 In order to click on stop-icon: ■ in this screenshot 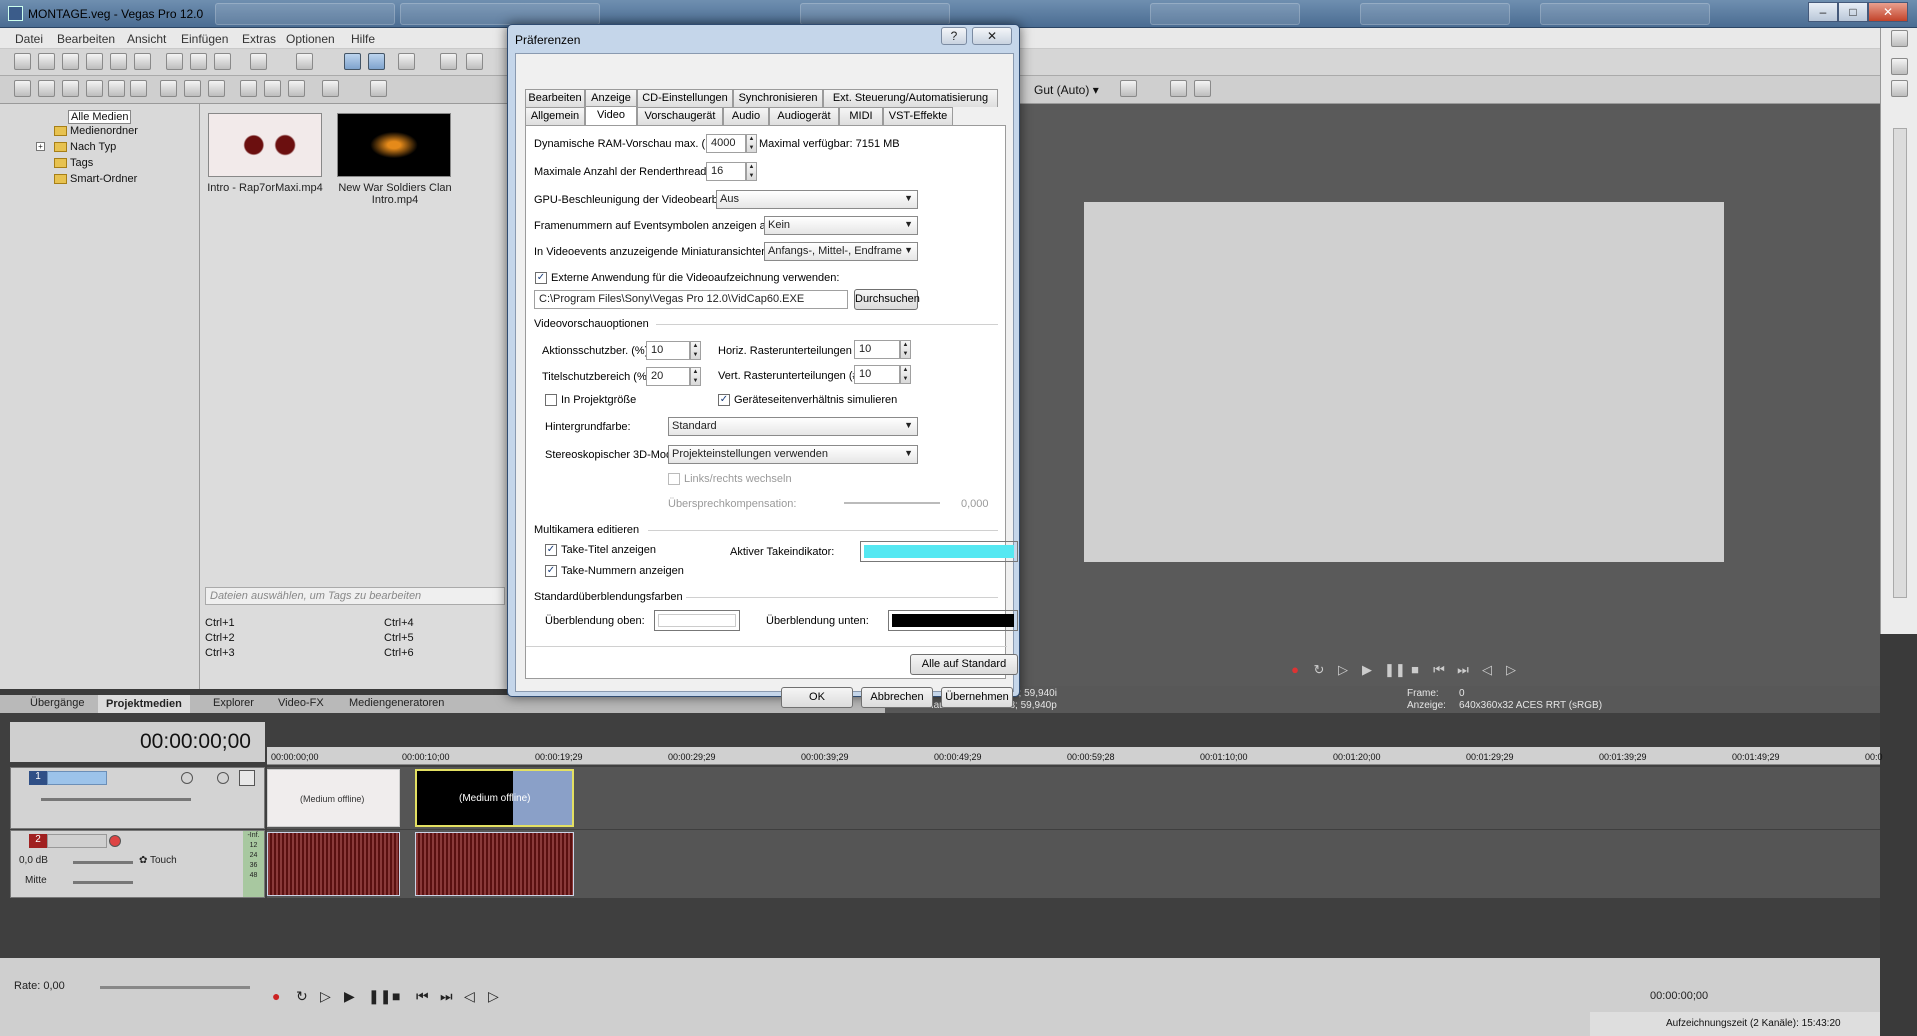, I will do `click(1415, 670)`.